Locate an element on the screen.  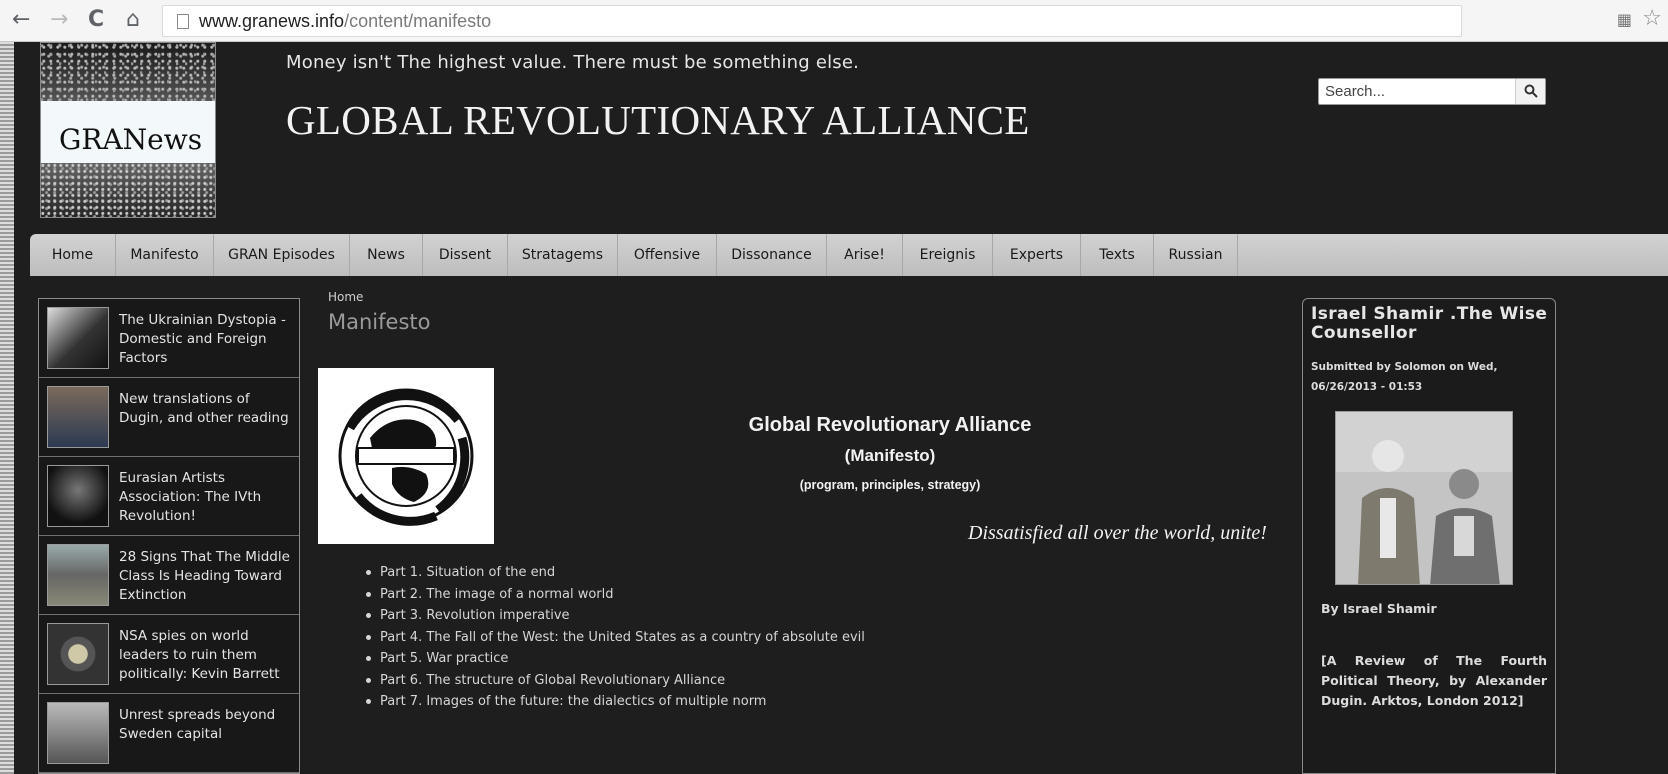
page-icon is located at coordinates (183, 21).